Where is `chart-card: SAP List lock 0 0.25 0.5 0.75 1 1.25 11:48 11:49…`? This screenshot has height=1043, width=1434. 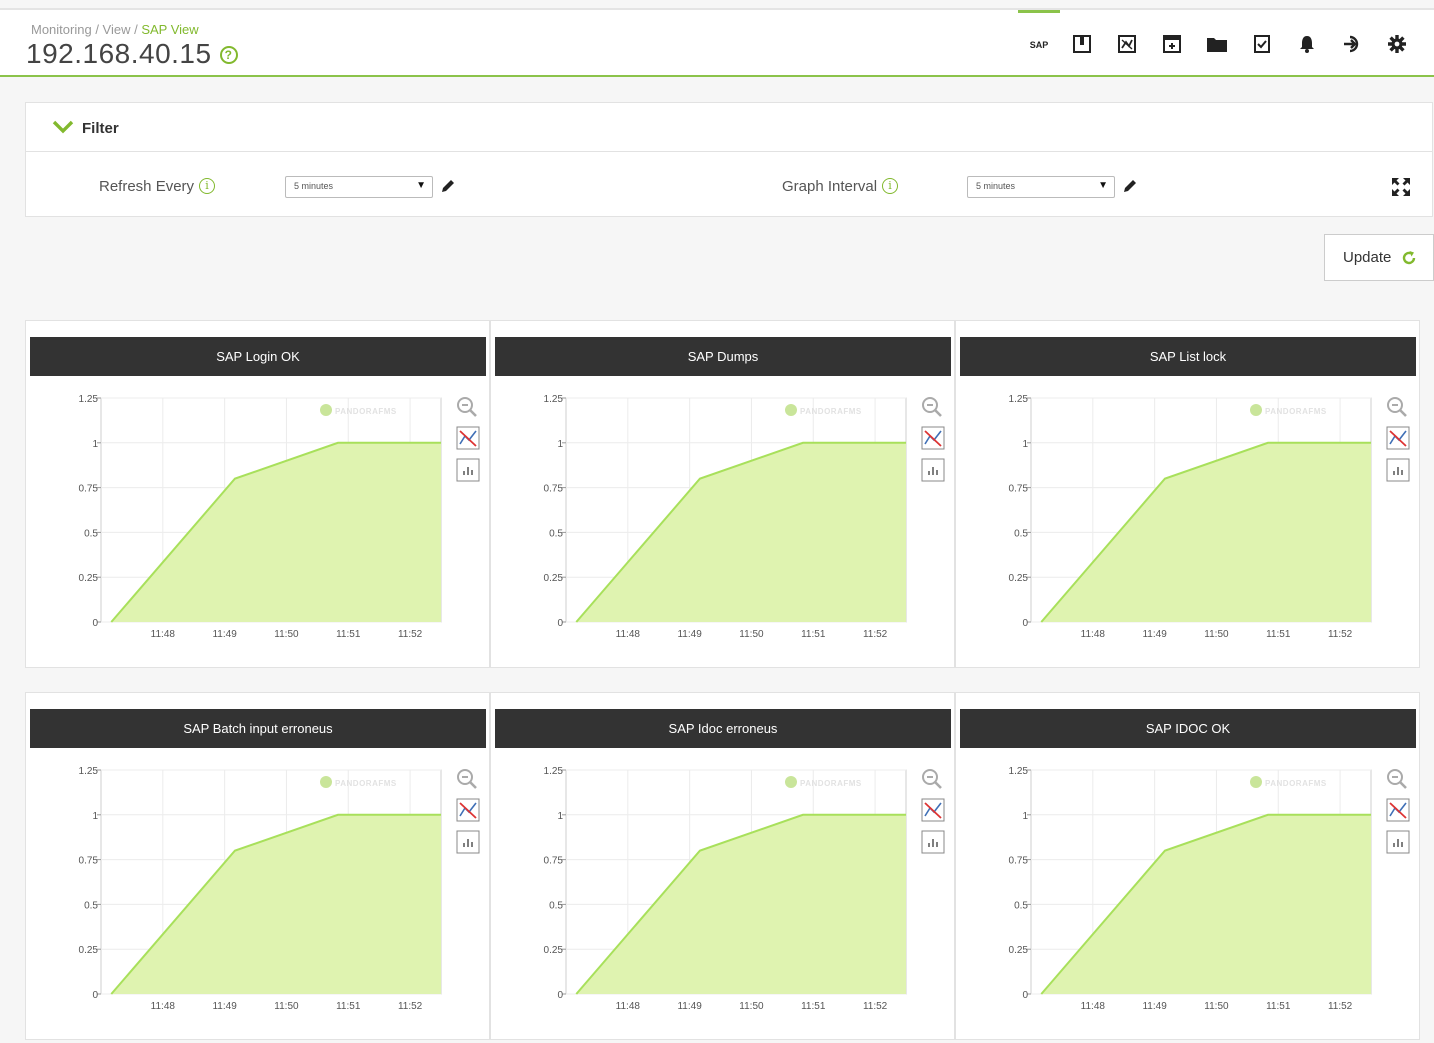
chart-card: SAP List lock 0 0.25 0.5 0.75 1 1.25 11:48 11:49… is located at coordinates (1187, 494).